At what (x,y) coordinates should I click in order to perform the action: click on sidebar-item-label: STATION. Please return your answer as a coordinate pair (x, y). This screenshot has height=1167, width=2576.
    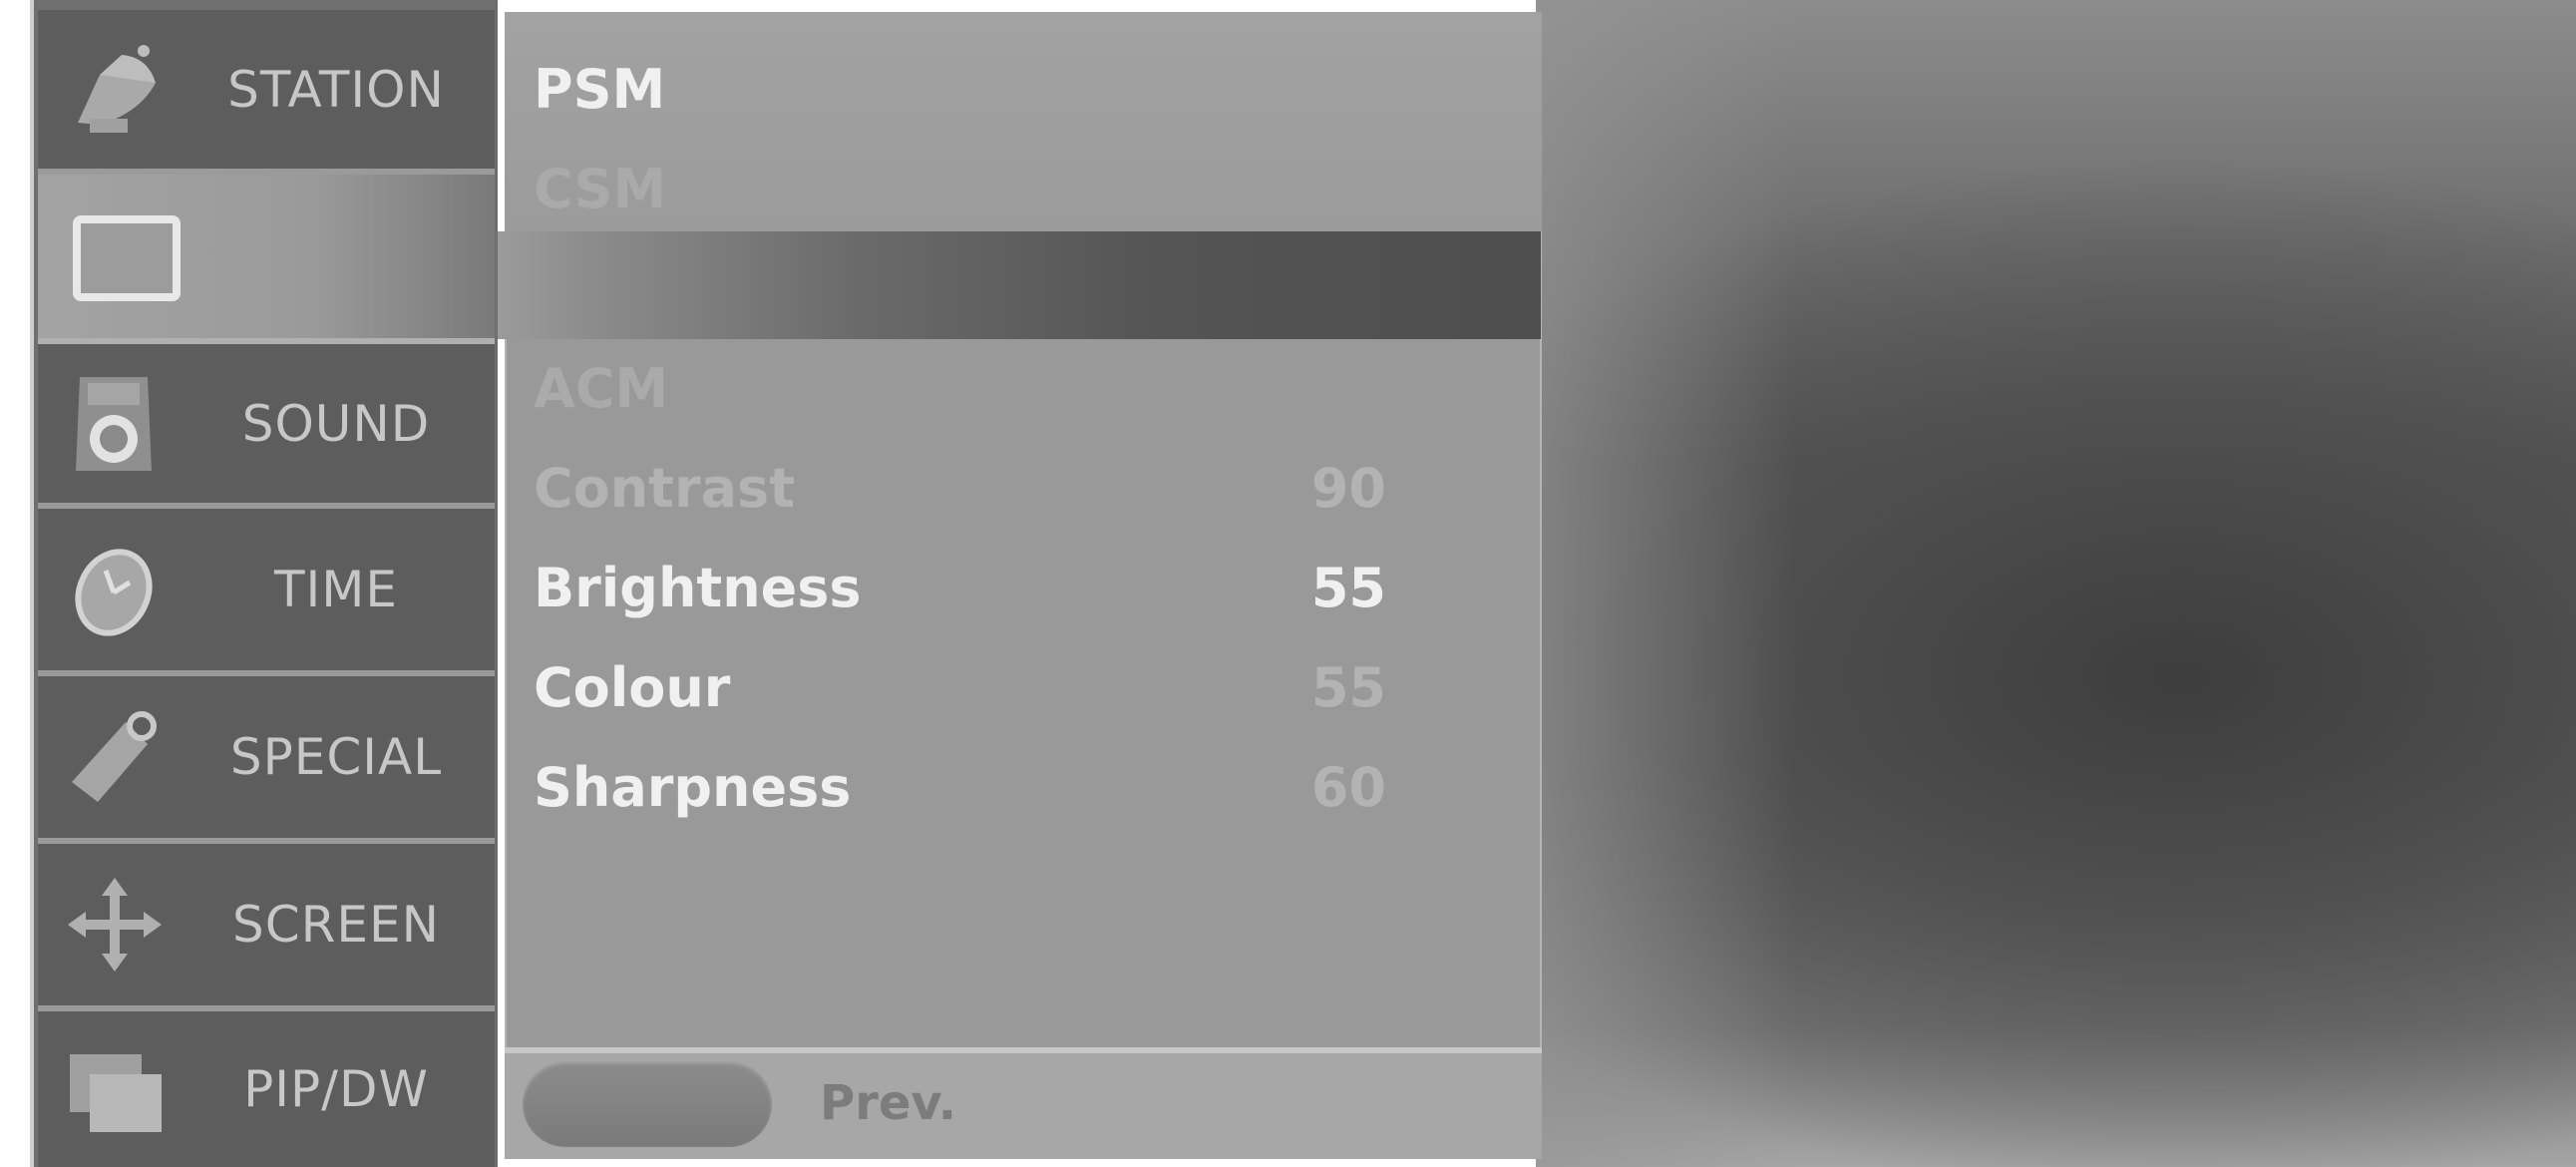
    Looking at the image, I should click on (336, 89).